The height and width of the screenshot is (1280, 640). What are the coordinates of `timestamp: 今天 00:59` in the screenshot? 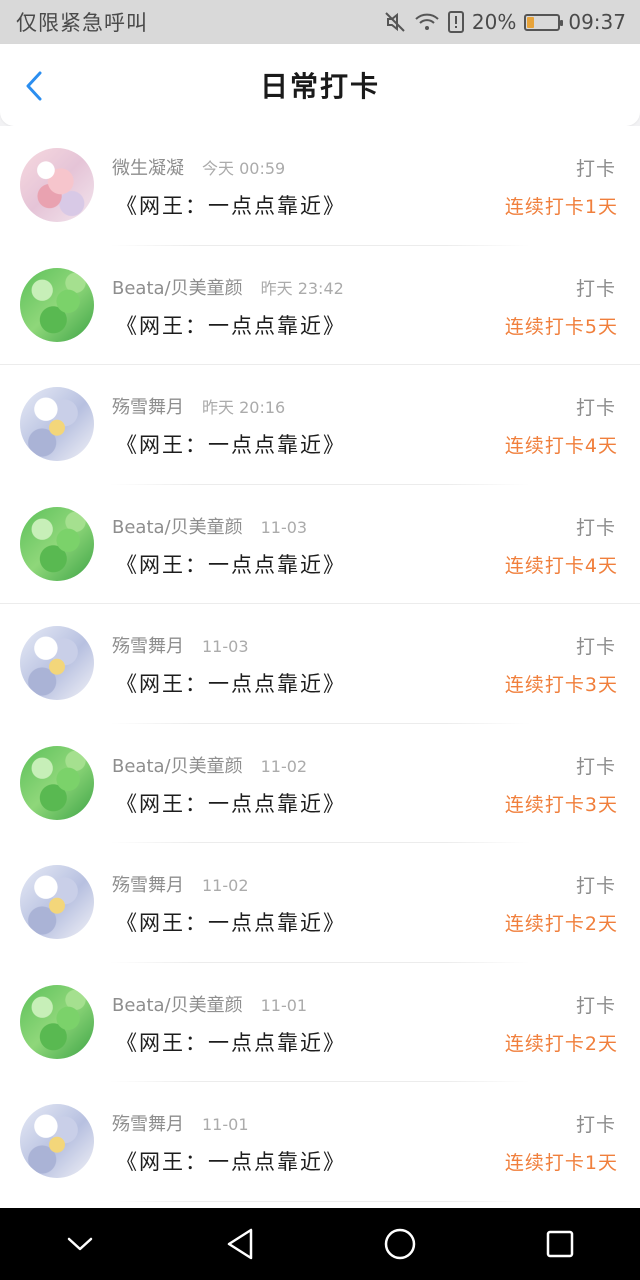 It's located at (244, 168).